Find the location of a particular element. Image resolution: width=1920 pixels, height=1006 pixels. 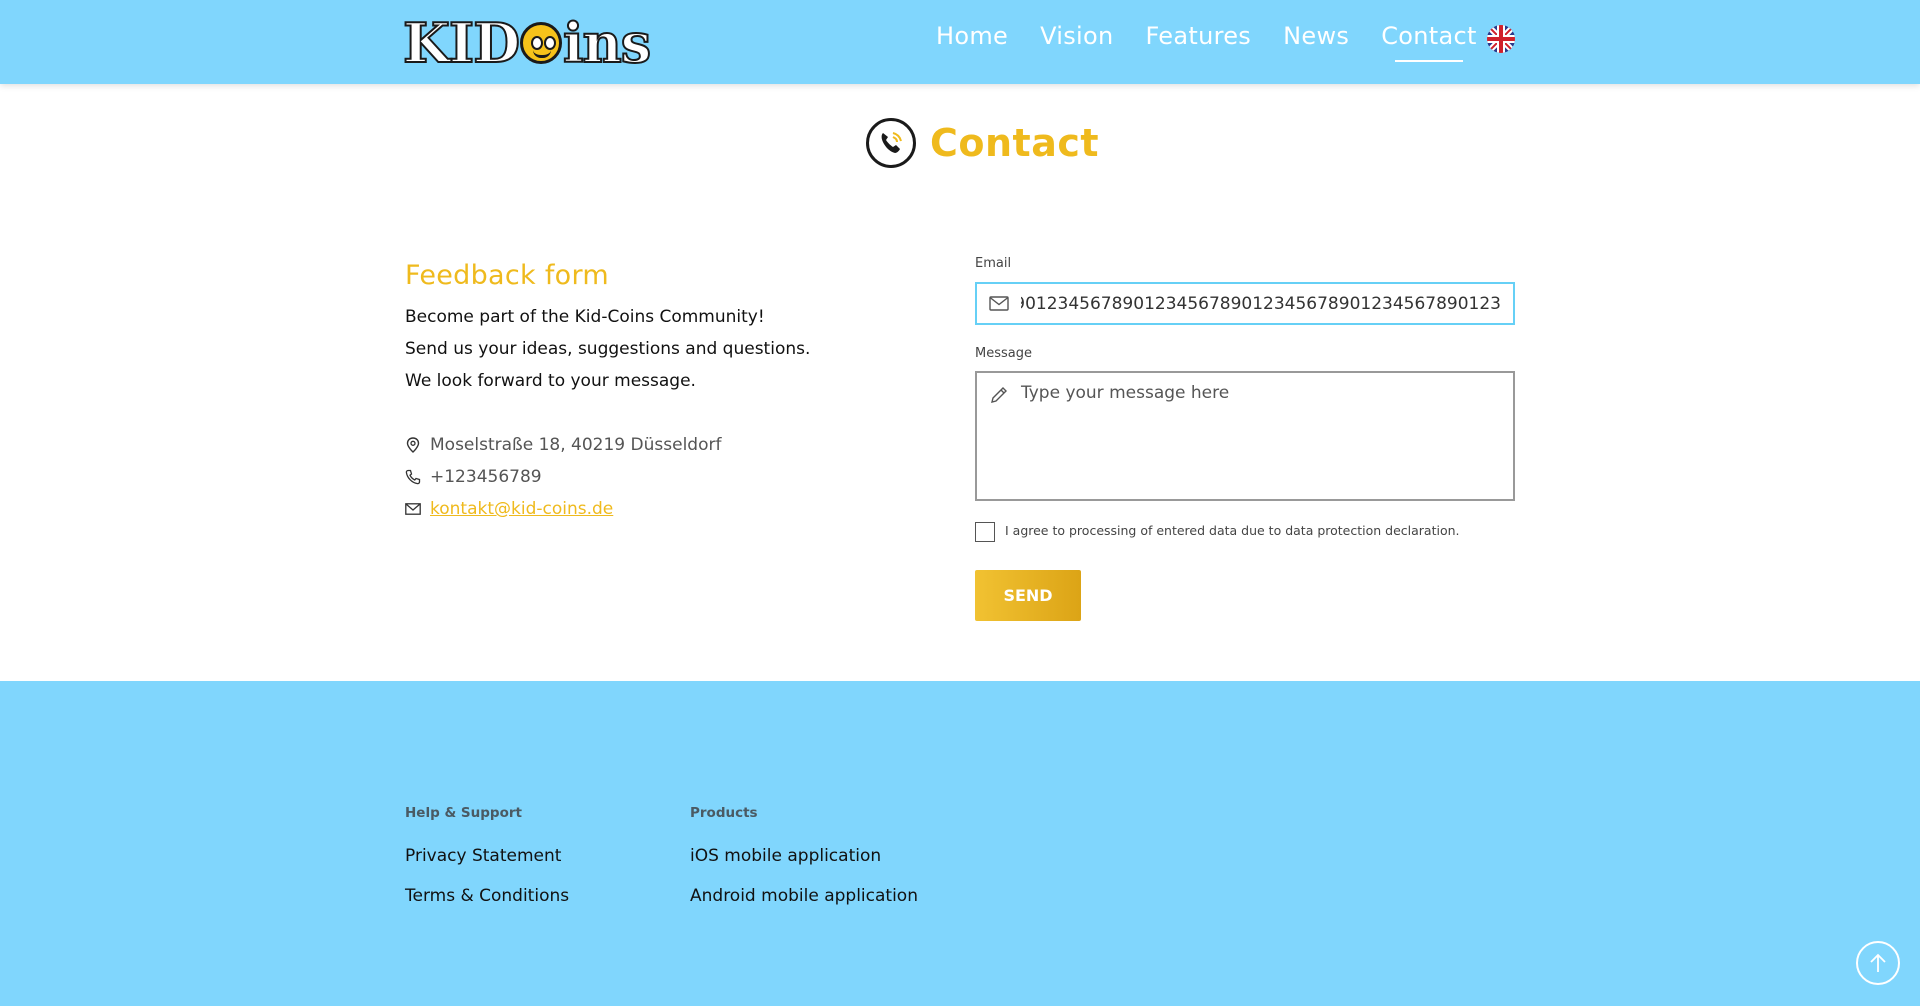

kid-coins-logo: KID ins is located at coordinates (527, 43).